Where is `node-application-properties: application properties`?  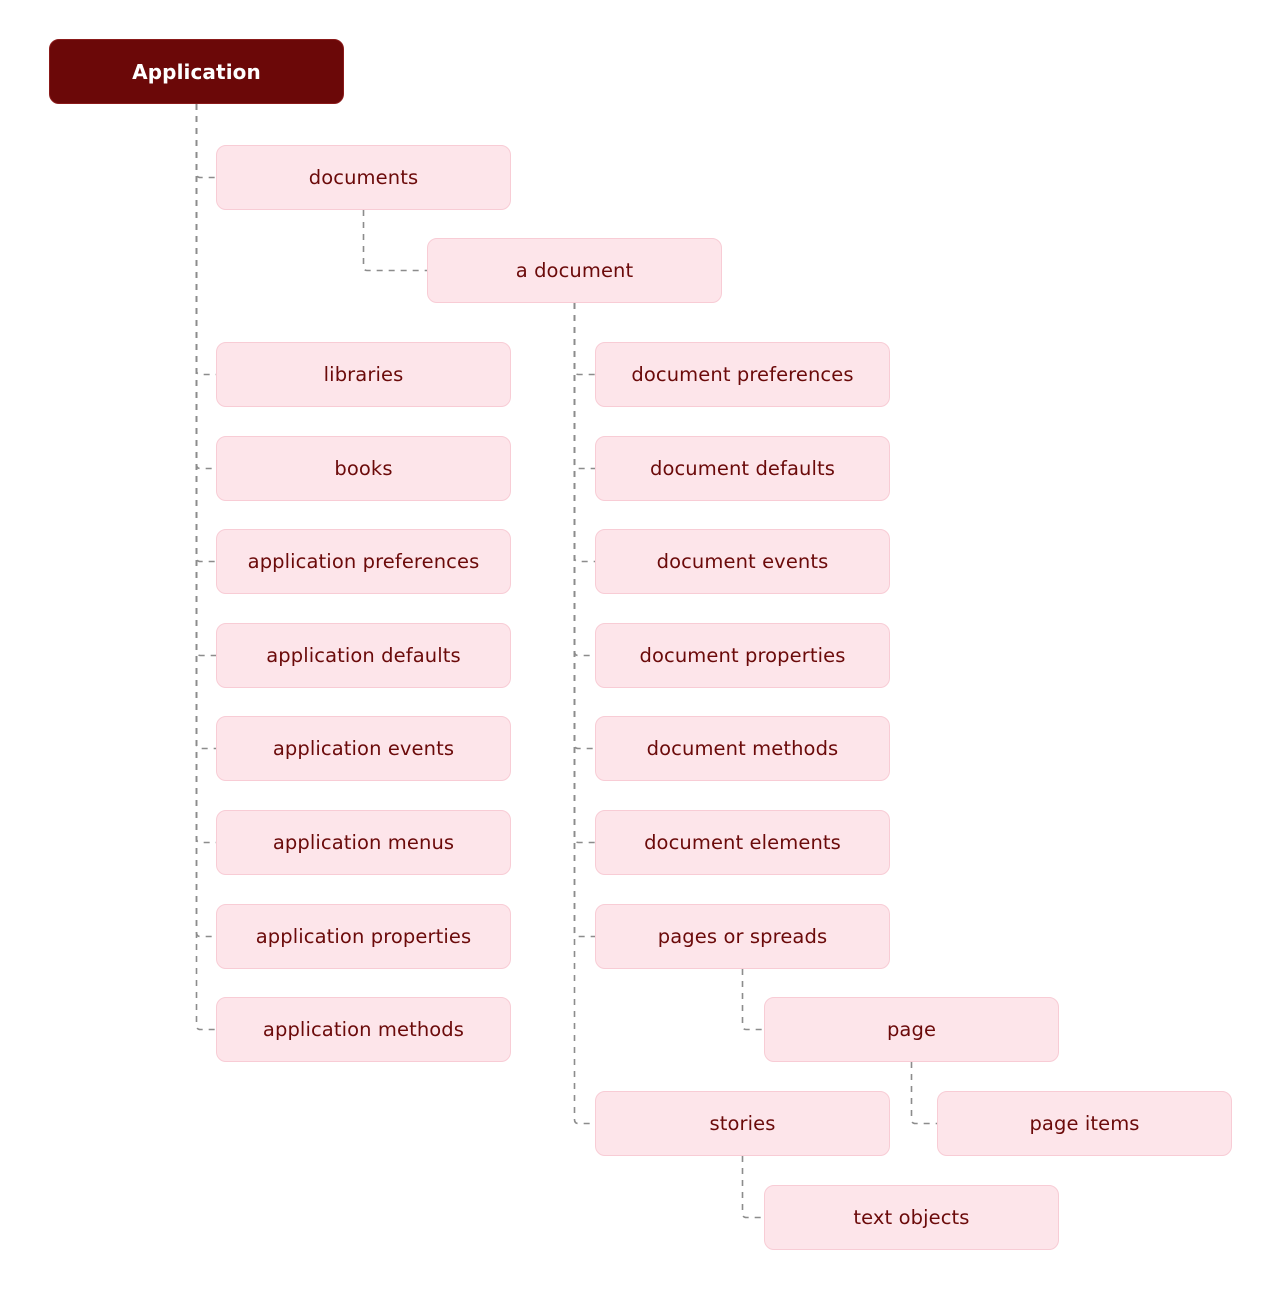
node-application-properties: application properties is located at coordinates (363, 936).